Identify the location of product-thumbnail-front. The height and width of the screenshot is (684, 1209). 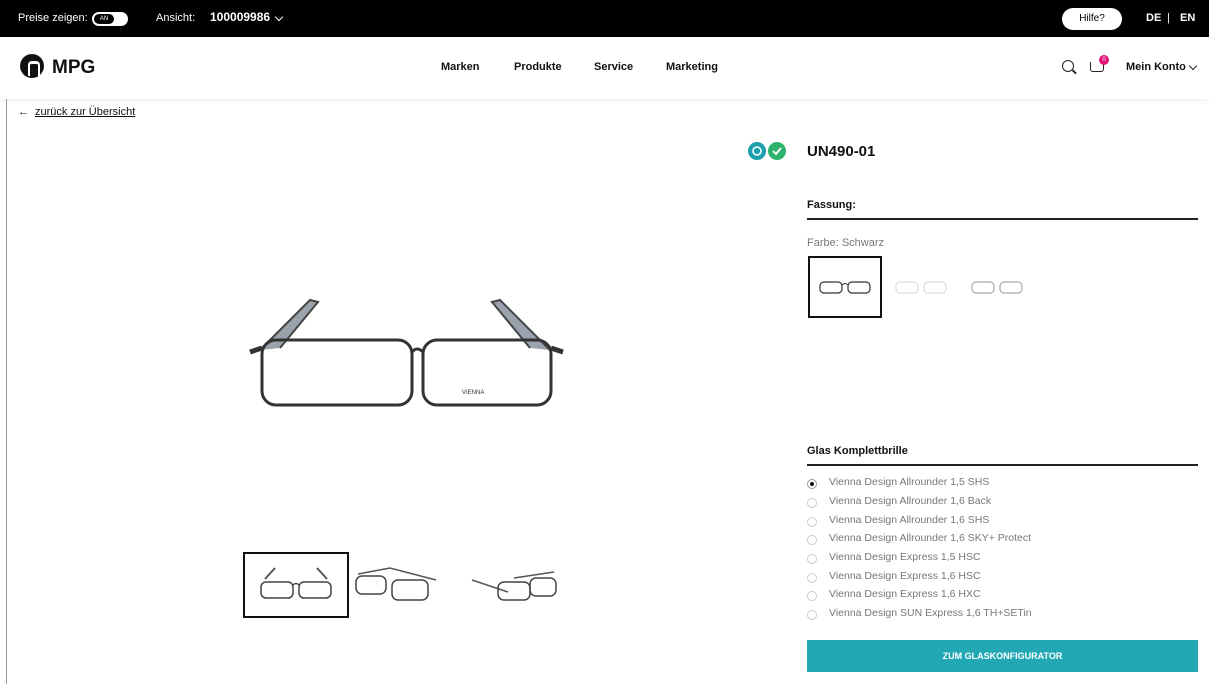
(296, 585).